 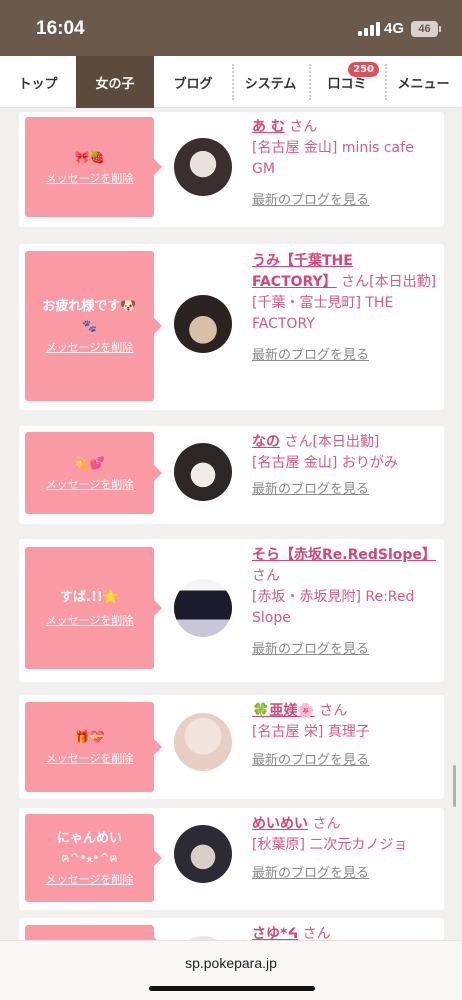 I want to click on url-text: sp.pokepara.jp, so click(x=231, y=963).